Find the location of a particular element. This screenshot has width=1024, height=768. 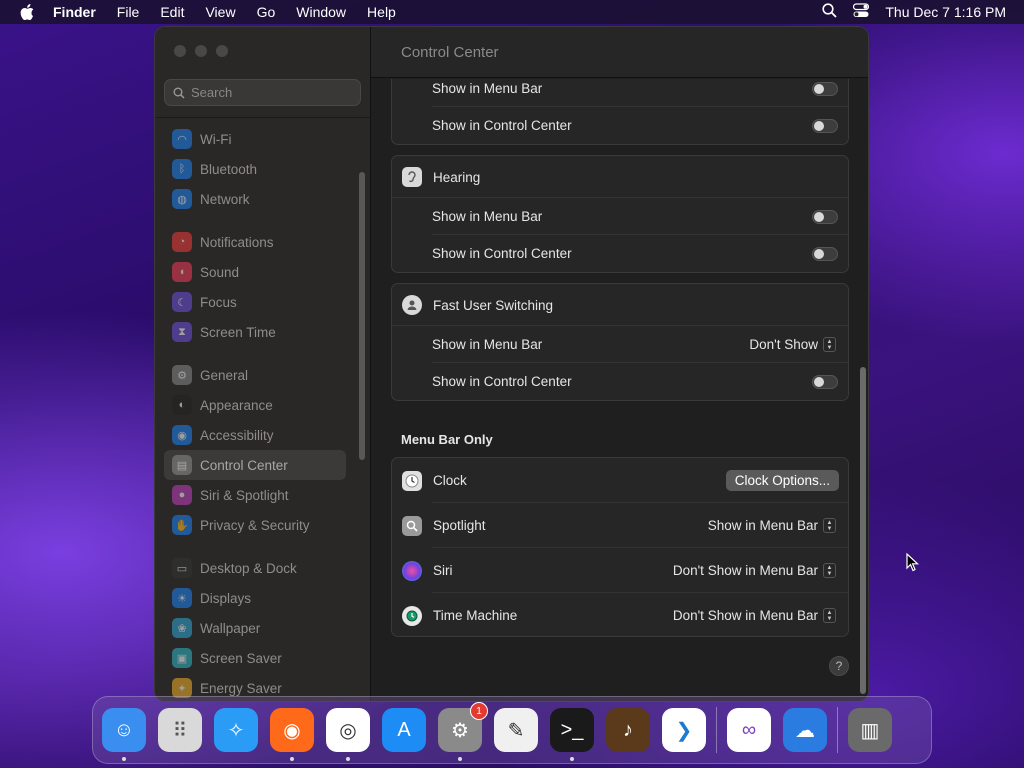

popup-button: Show in Menu Bar ▲ ▼ is located at coordinates (772, 525).